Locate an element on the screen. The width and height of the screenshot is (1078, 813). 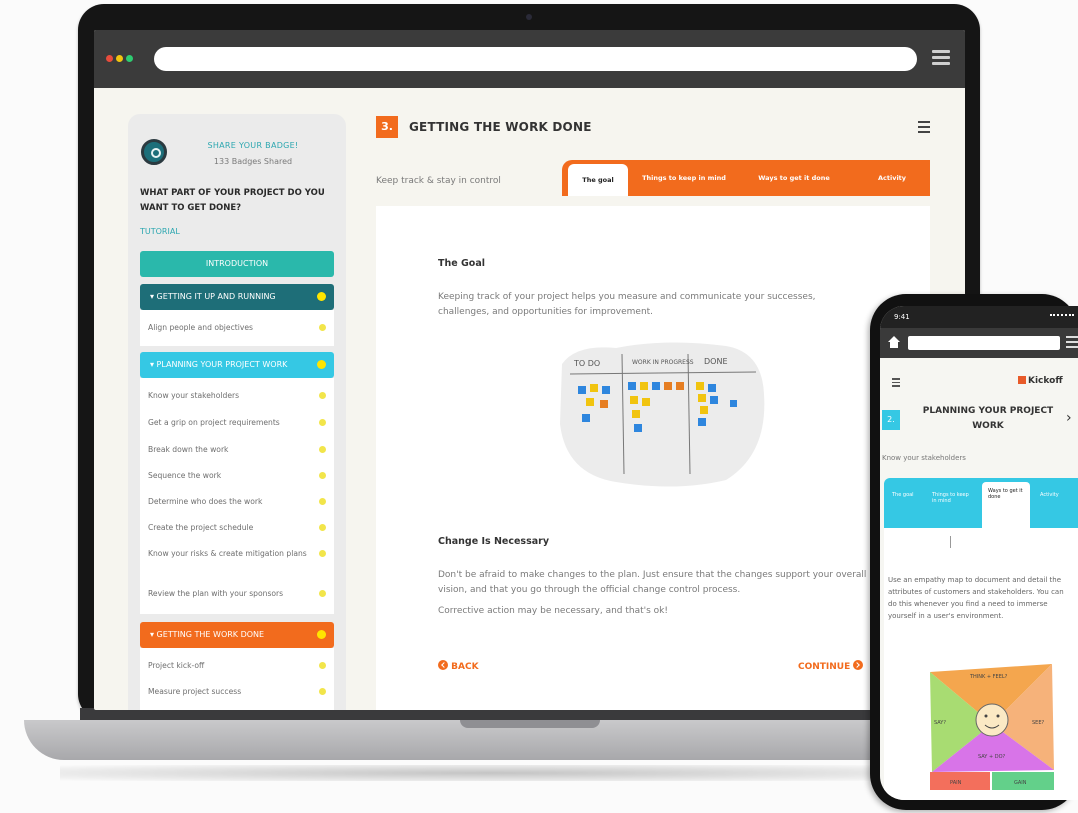
phone-browser-bar is located at coordinates (979, 343).